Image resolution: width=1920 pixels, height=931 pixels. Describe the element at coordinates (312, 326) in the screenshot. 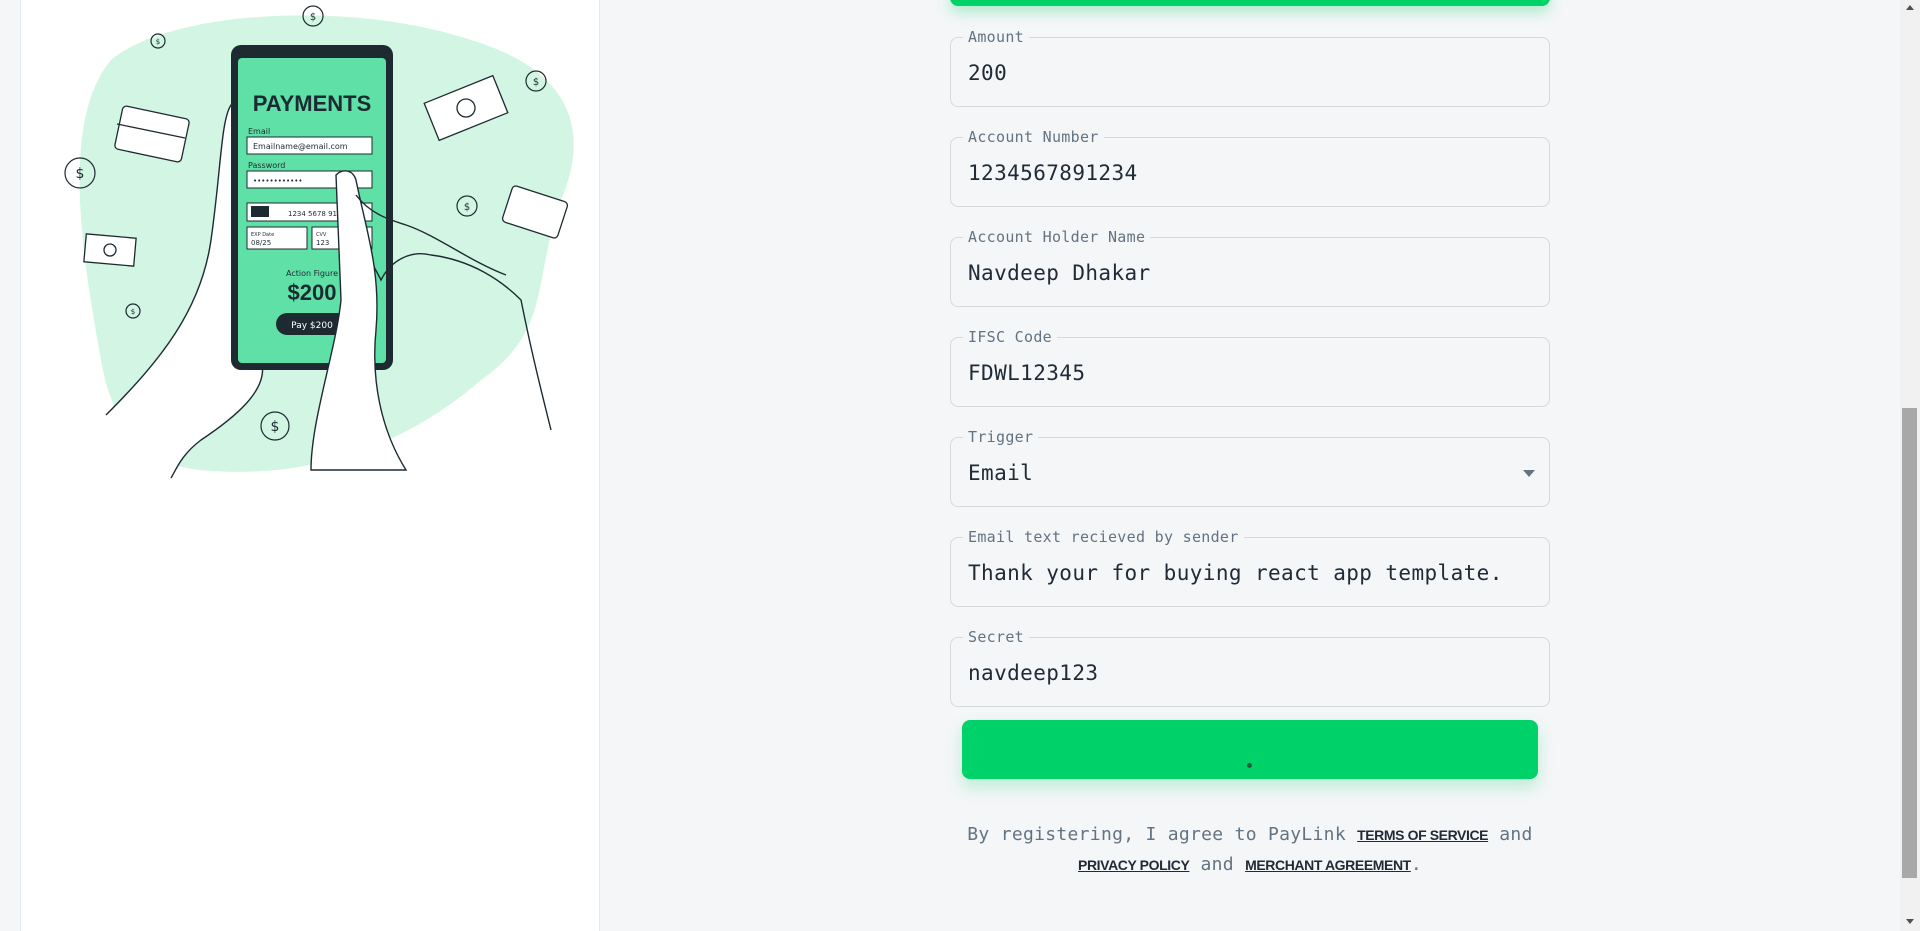

I see `svg-text: Pay $200` at that location.